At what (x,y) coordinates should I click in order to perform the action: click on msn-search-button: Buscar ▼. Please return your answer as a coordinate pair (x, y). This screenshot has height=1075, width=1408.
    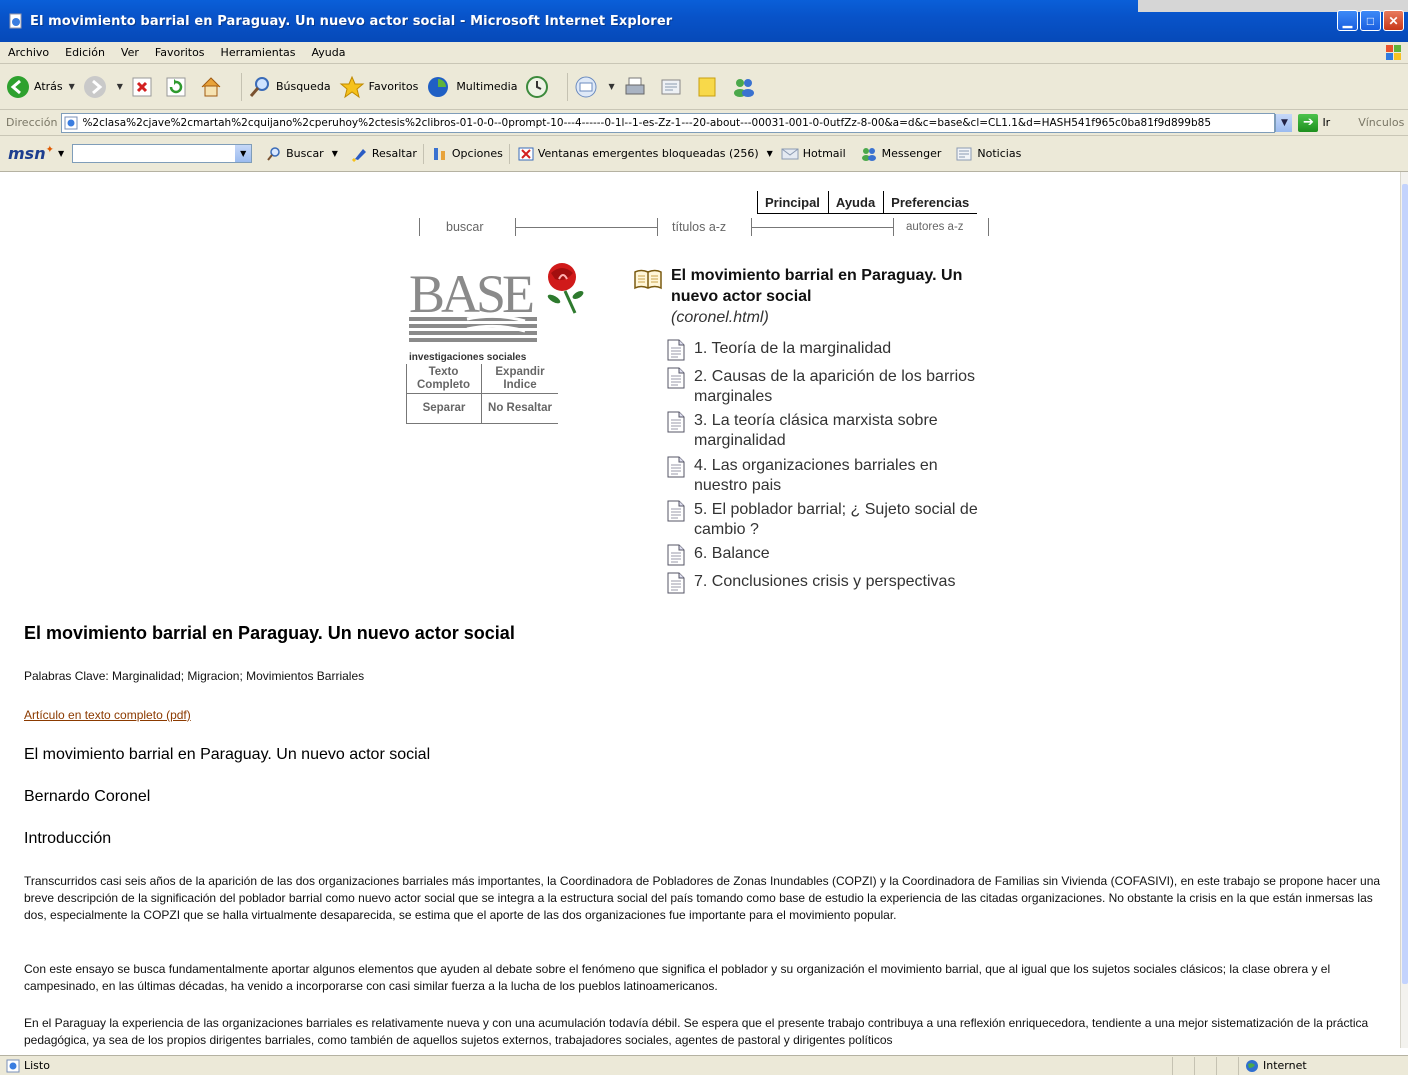
    Looking at the image, I should click on (302, 154).